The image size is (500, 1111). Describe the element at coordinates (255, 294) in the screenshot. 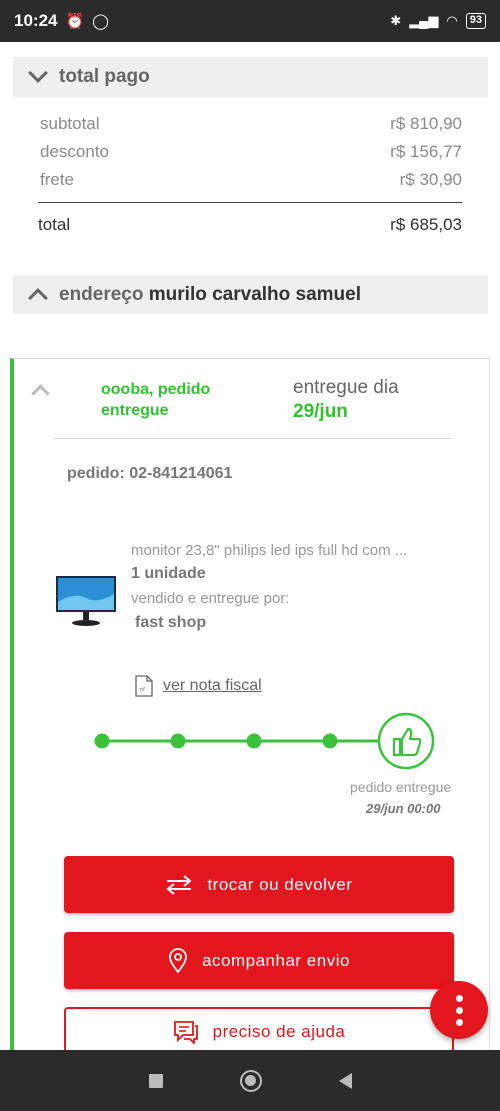

I see `address-recipient: murilo carvalho samuel` at that location.